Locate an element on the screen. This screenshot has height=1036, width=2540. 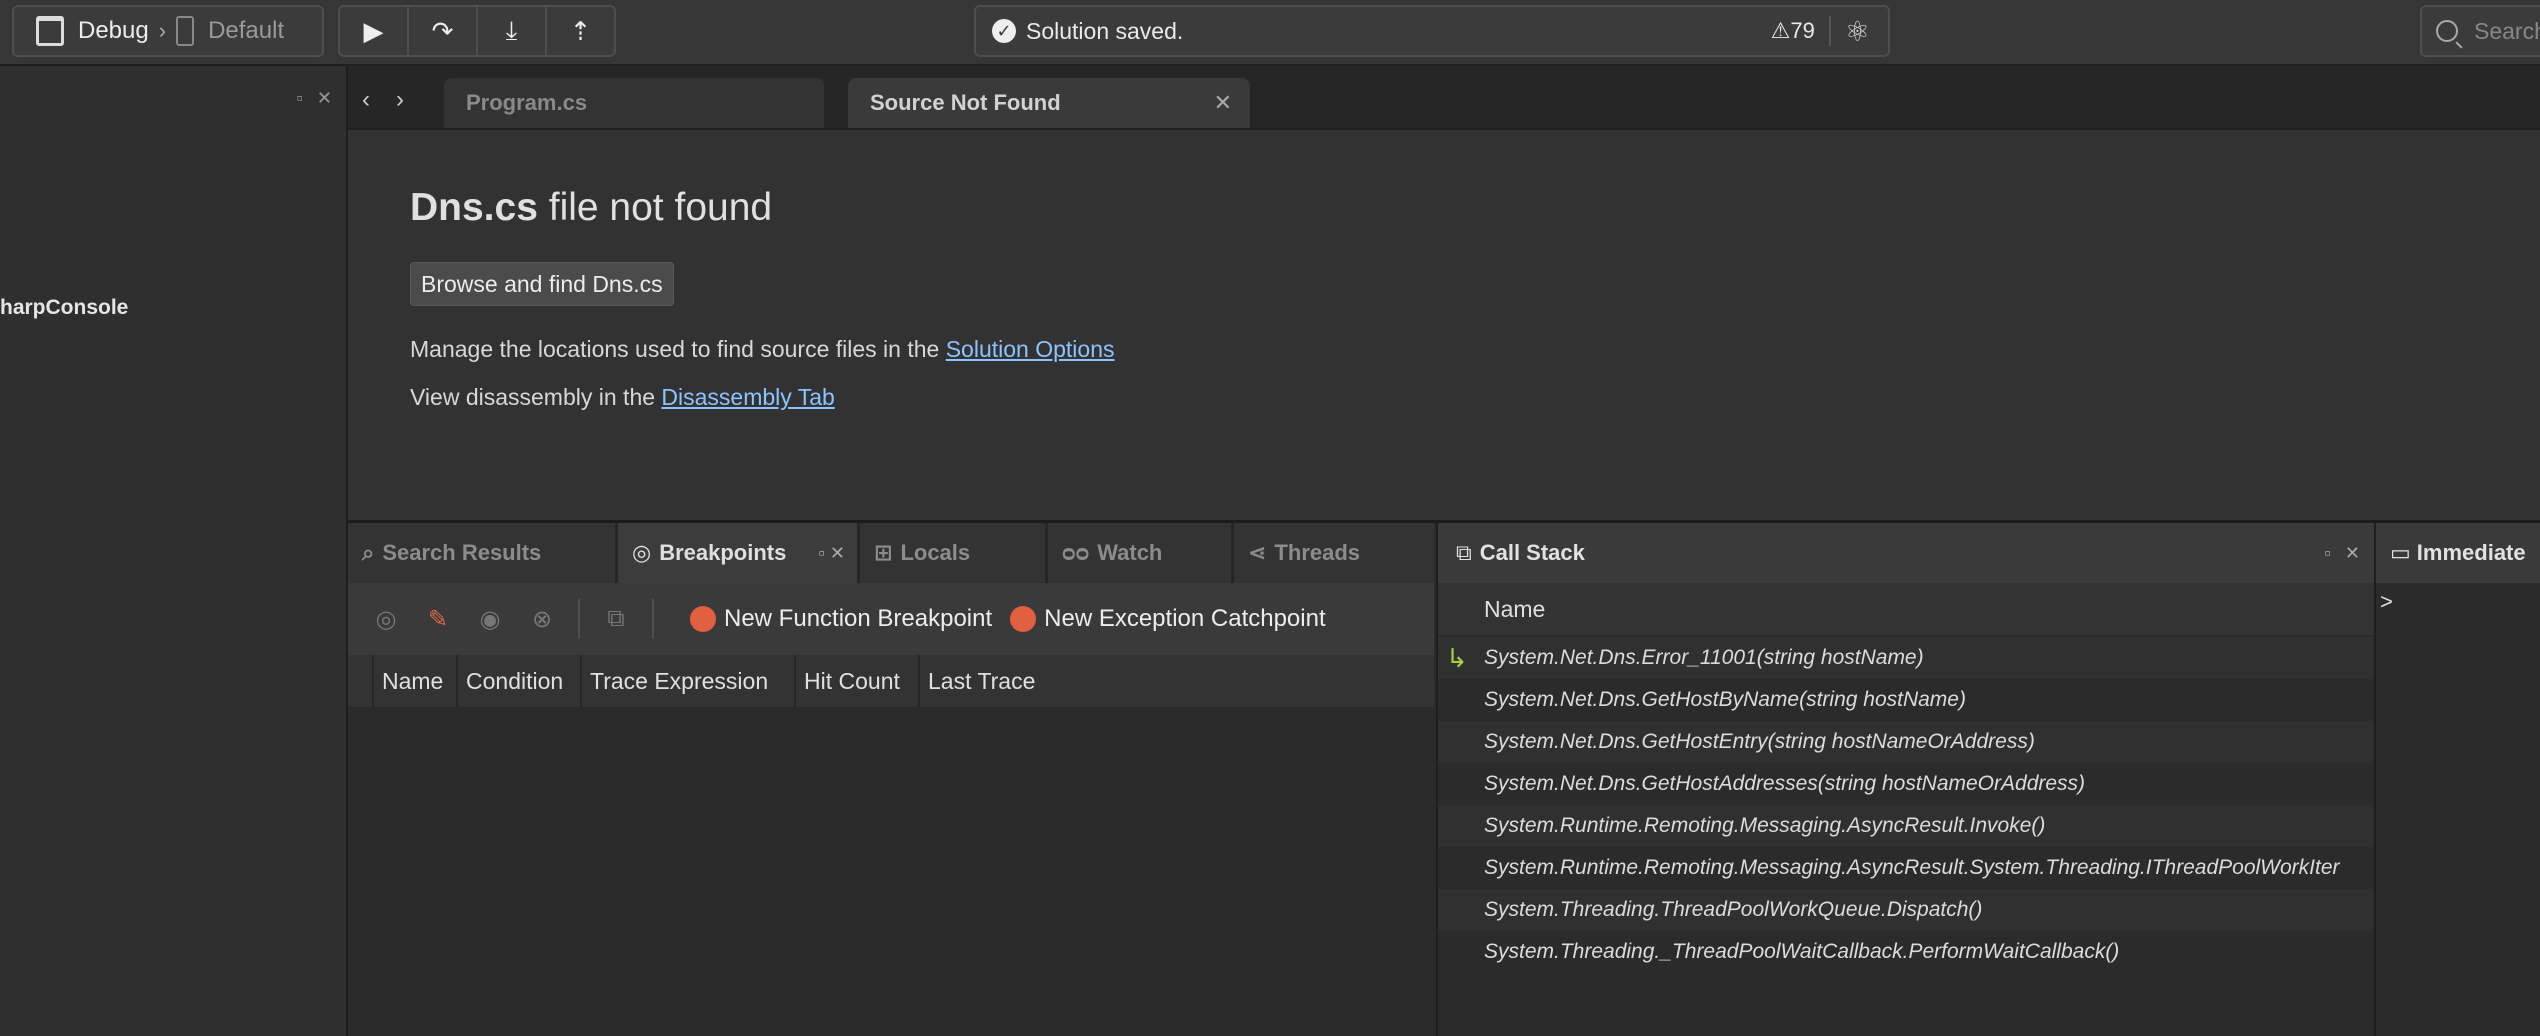
tab-threads: ⋖ Threads is located at coordinates (1334, 553).